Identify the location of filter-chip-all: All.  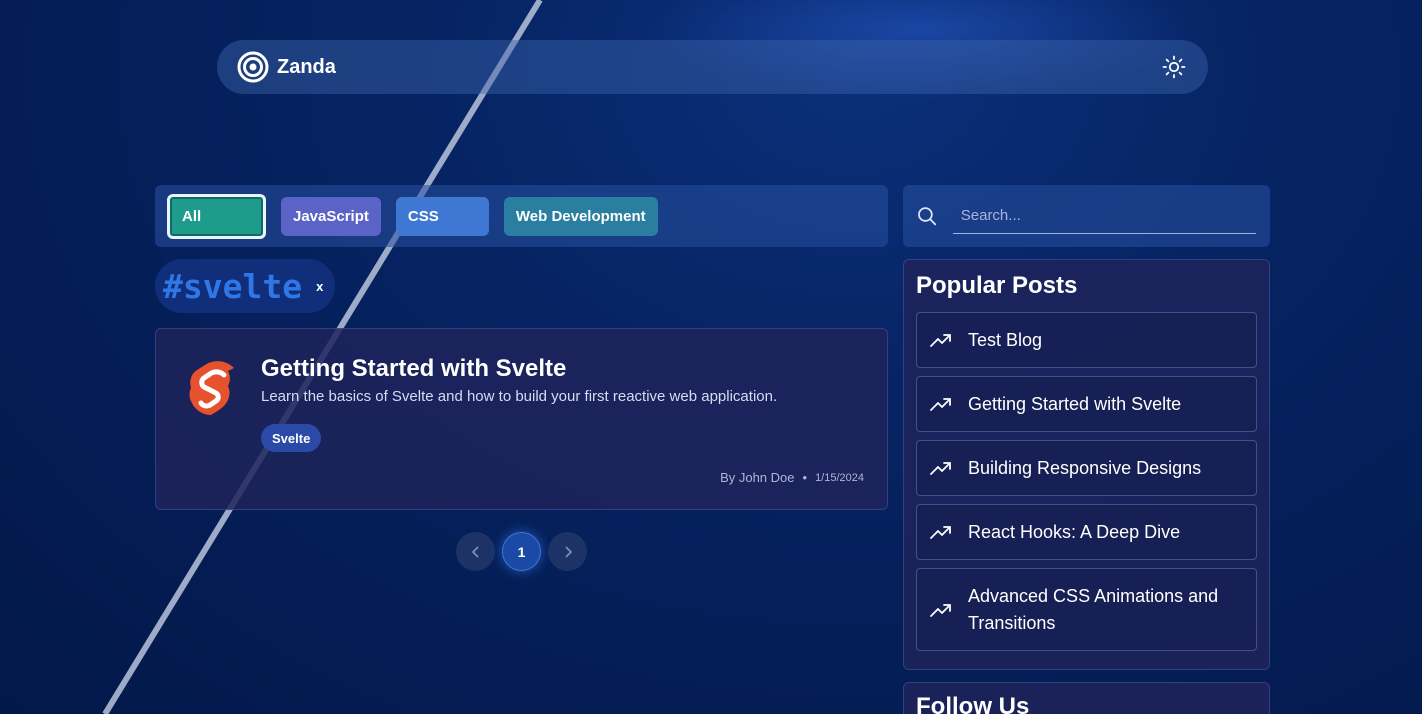
(216, 216).